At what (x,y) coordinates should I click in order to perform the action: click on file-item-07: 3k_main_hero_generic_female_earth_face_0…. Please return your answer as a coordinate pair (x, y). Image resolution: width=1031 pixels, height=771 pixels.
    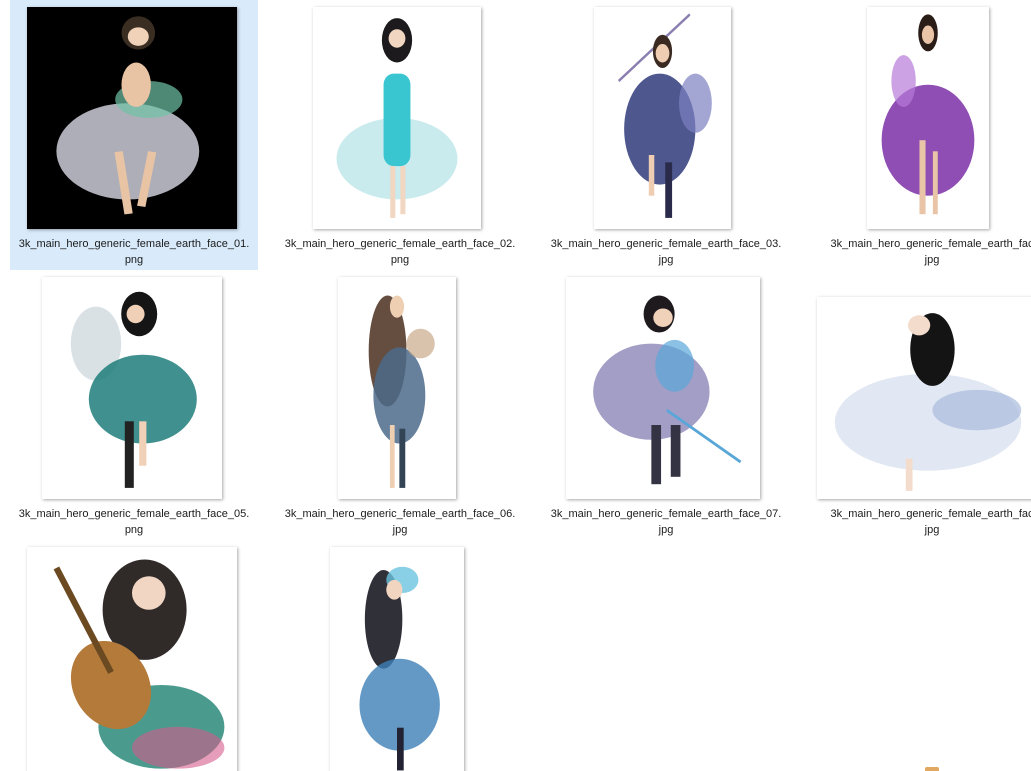
    Looking at the image, I should click on (666, 405).